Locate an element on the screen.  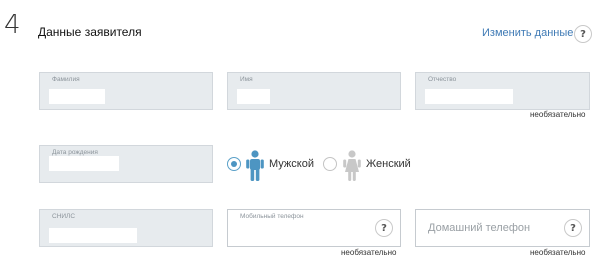
patronymic-field: Отчество is located at coordinates (502, 91).